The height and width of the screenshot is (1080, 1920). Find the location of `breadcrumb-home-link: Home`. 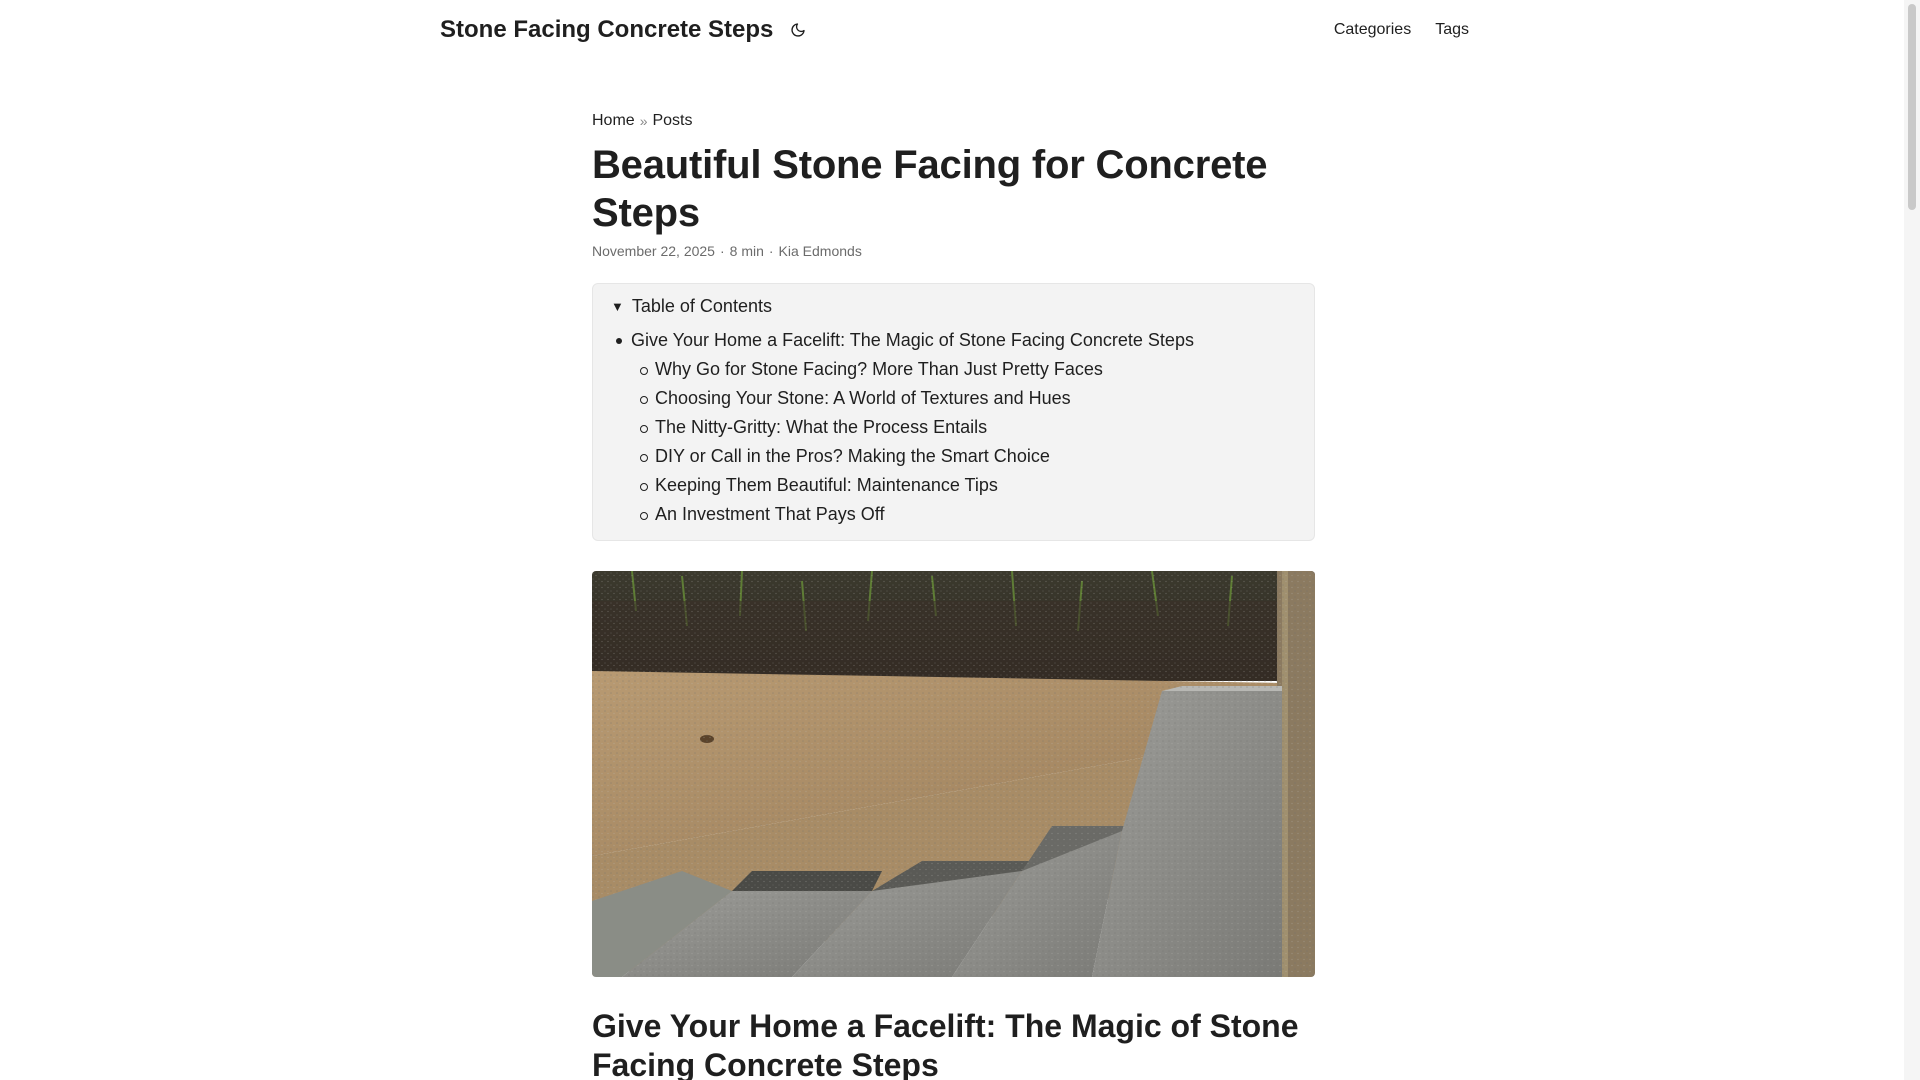

breadcrumb-home-link: Home is located at coordinates (613, 121).